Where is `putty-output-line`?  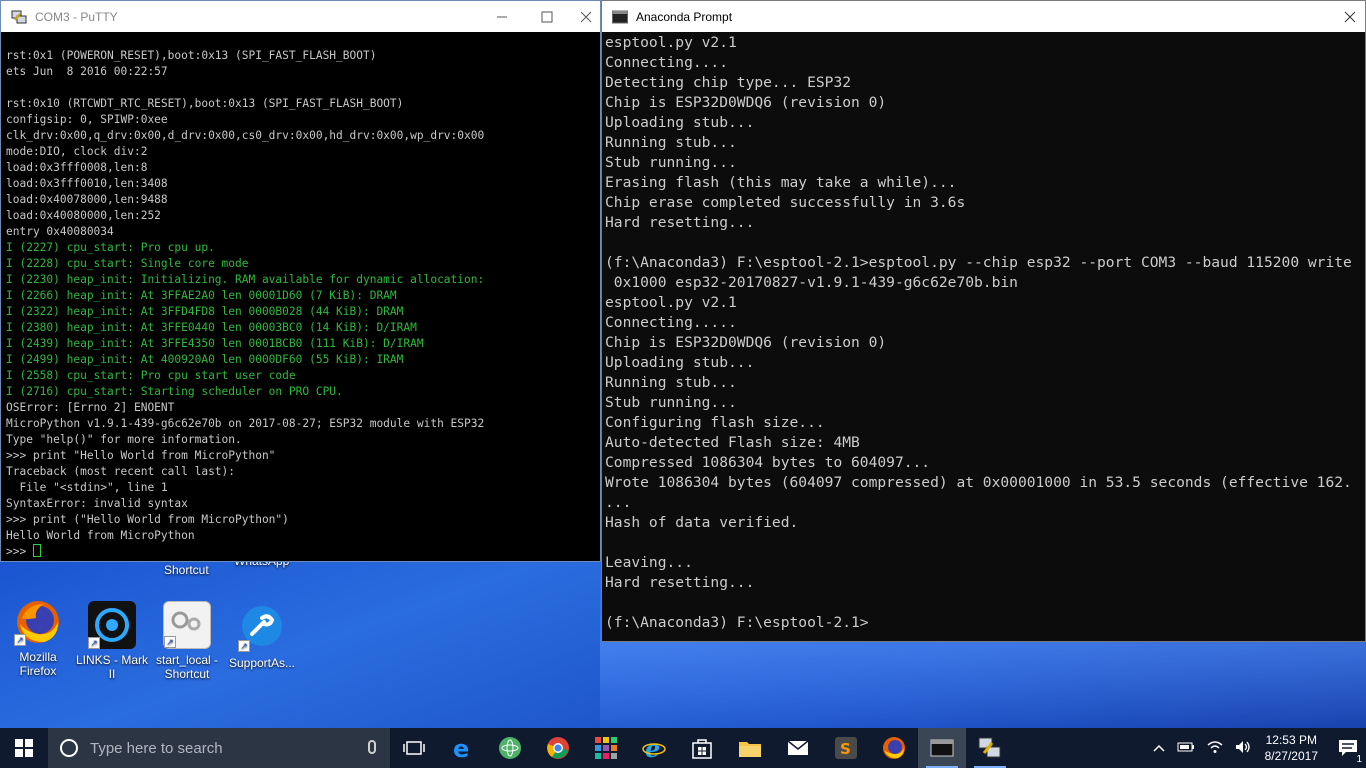 putty-output-line is located at coordinates (303, 88).